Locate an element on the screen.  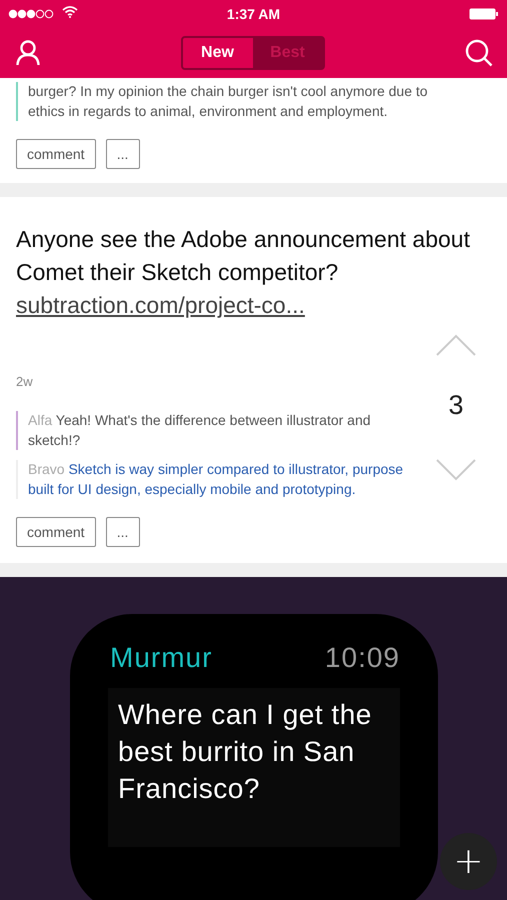
post-age: 2w is located at coordinates (25, 381).